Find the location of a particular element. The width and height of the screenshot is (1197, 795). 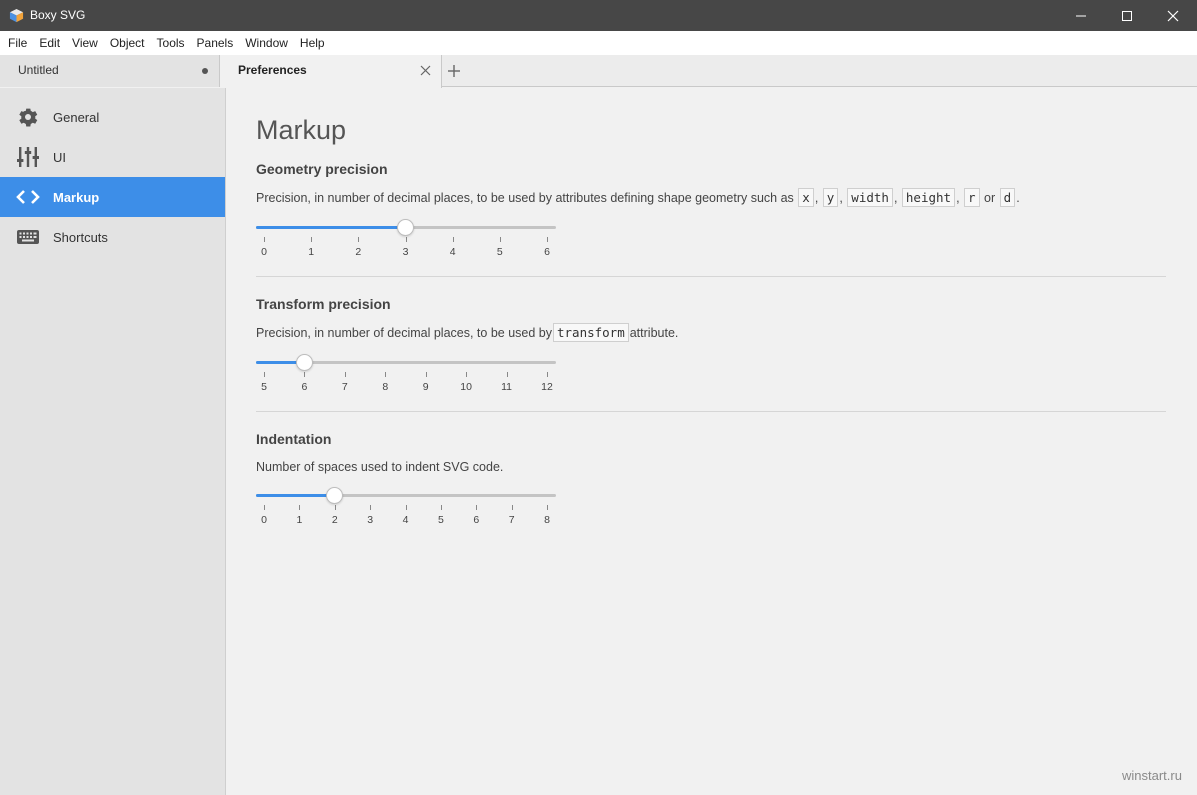

tab-preferences: Preferences is located at coordinates (331, 71).